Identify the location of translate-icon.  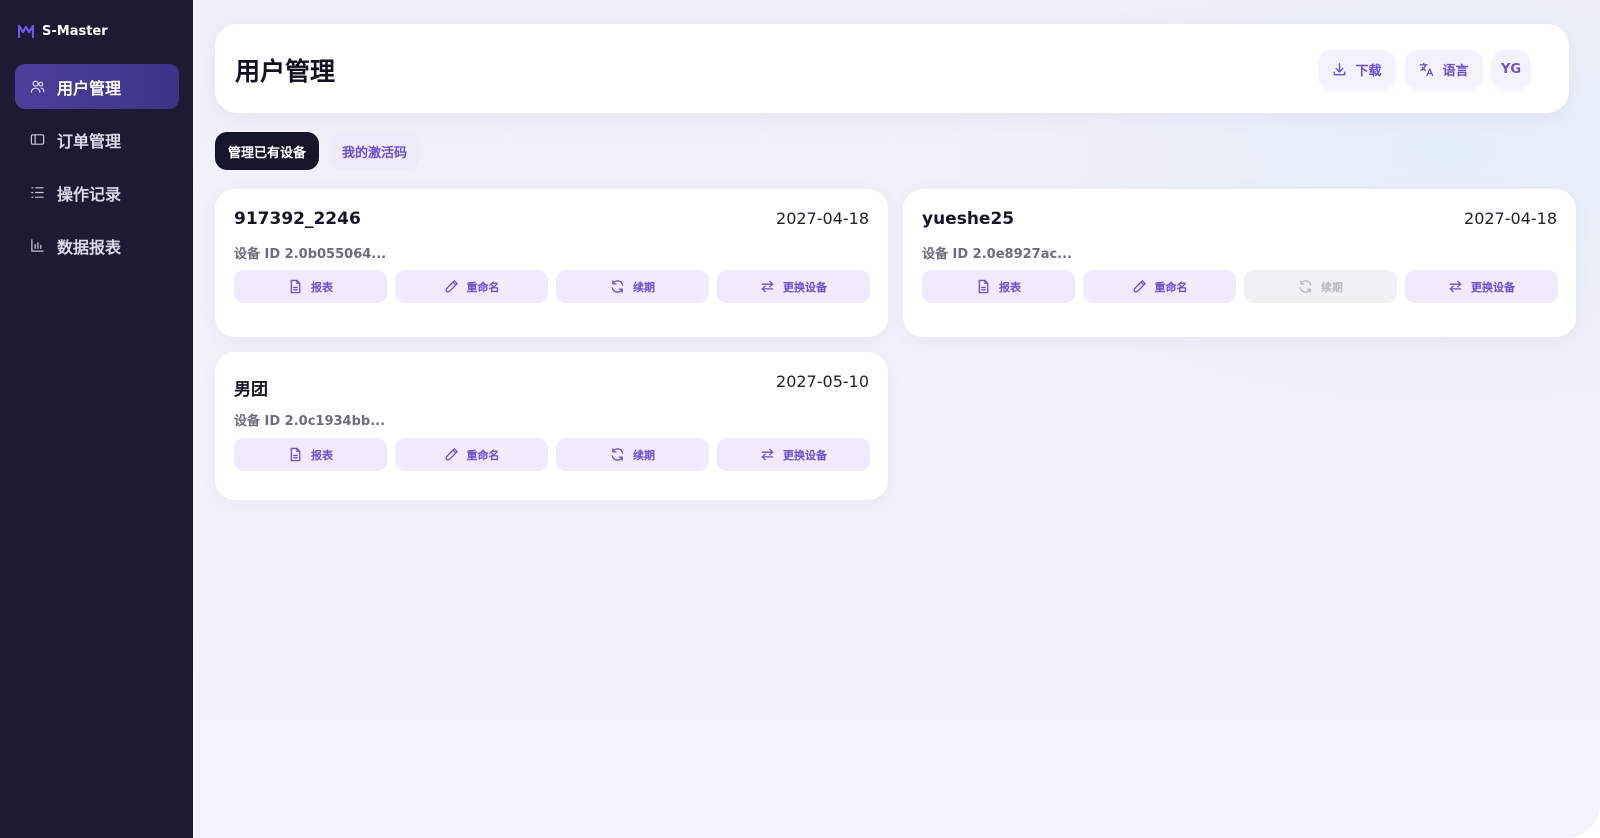
(1427, 69).